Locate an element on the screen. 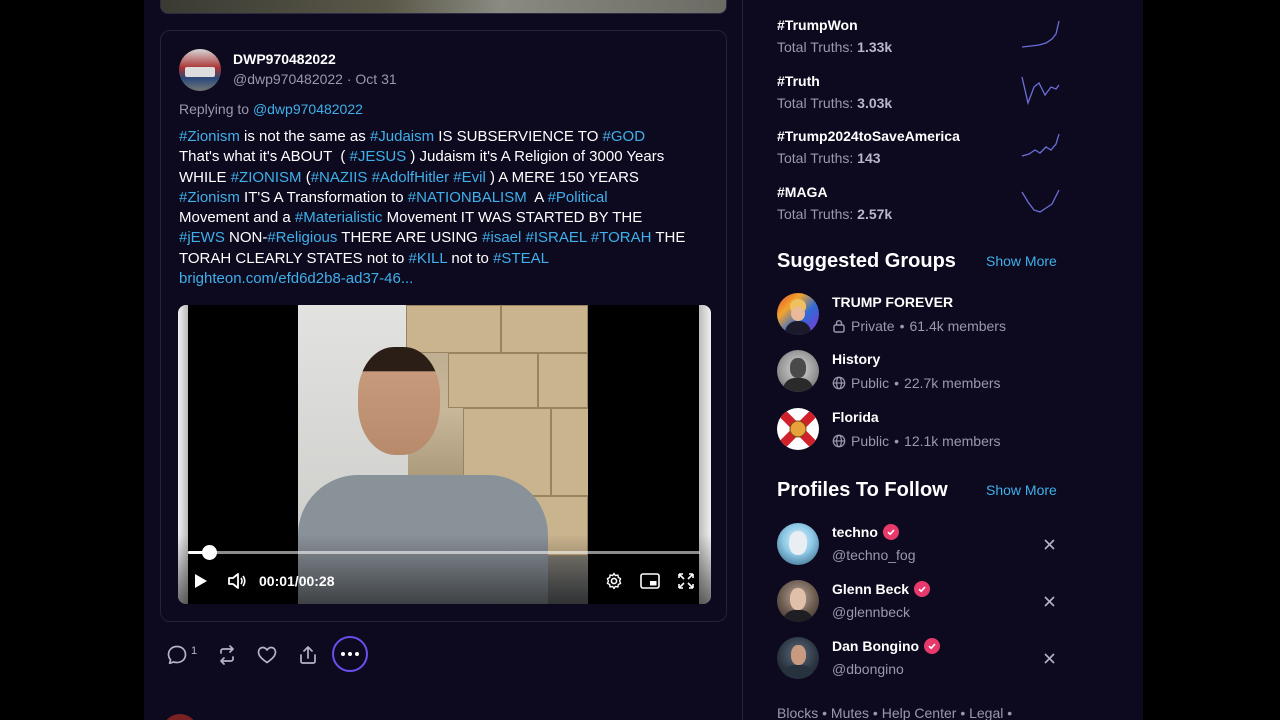 The height and width of the screenshot is (720, 1280). previous-post-media is located at coordinates (443, 7).